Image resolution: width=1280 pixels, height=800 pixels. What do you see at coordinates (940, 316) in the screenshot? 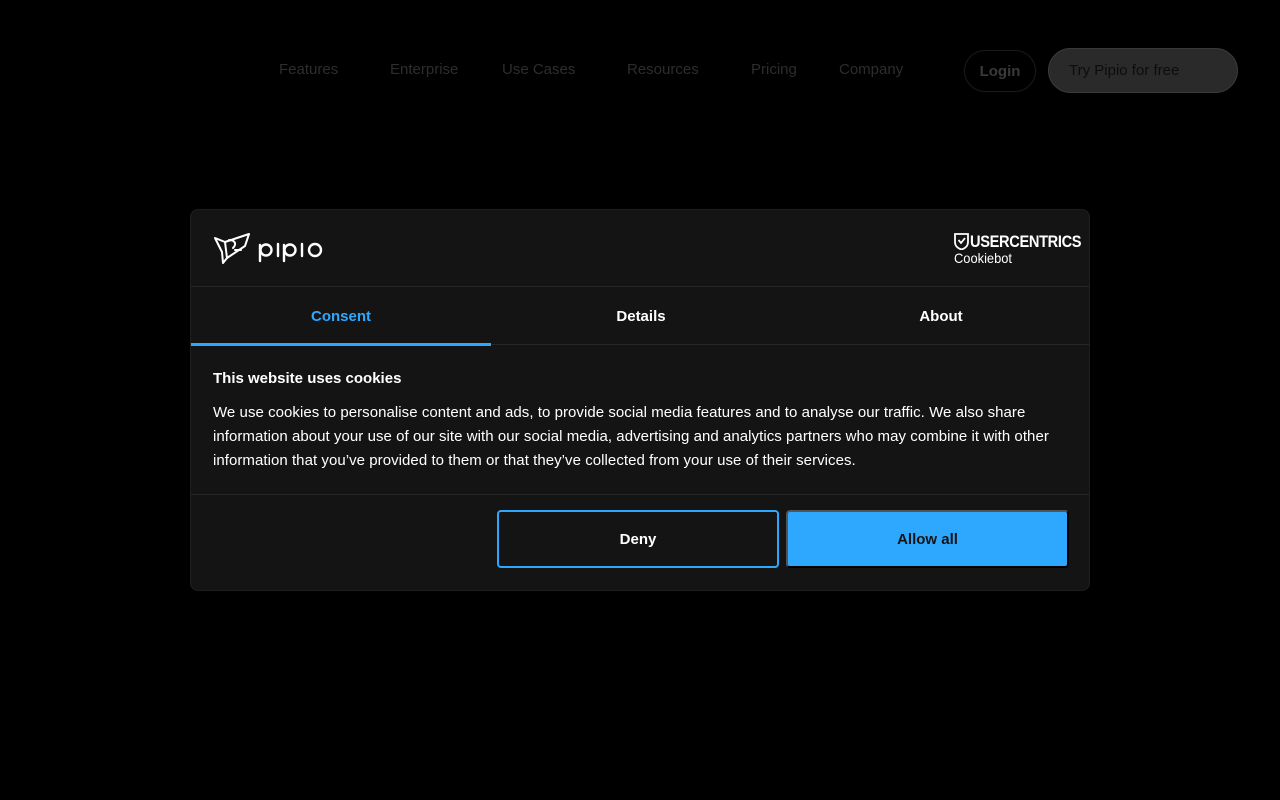
I see `tab-about: About` at bounding box center [940, 316].